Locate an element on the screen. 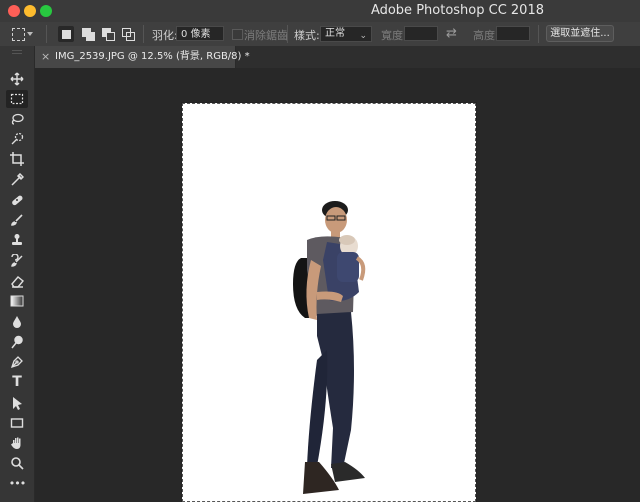 This screenshot has width=640, height=502. title-bar: Adobe Photoshop CC 2018 is located at coordinates (320, 11).